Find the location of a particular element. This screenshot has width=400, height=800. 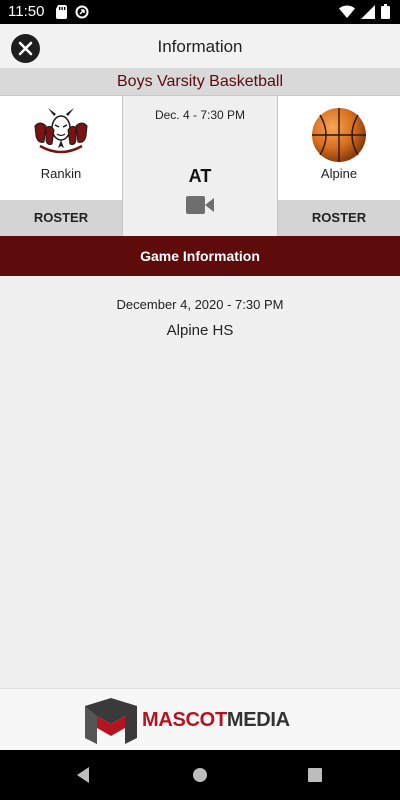

back-icon is located at coordinates (83, 775).